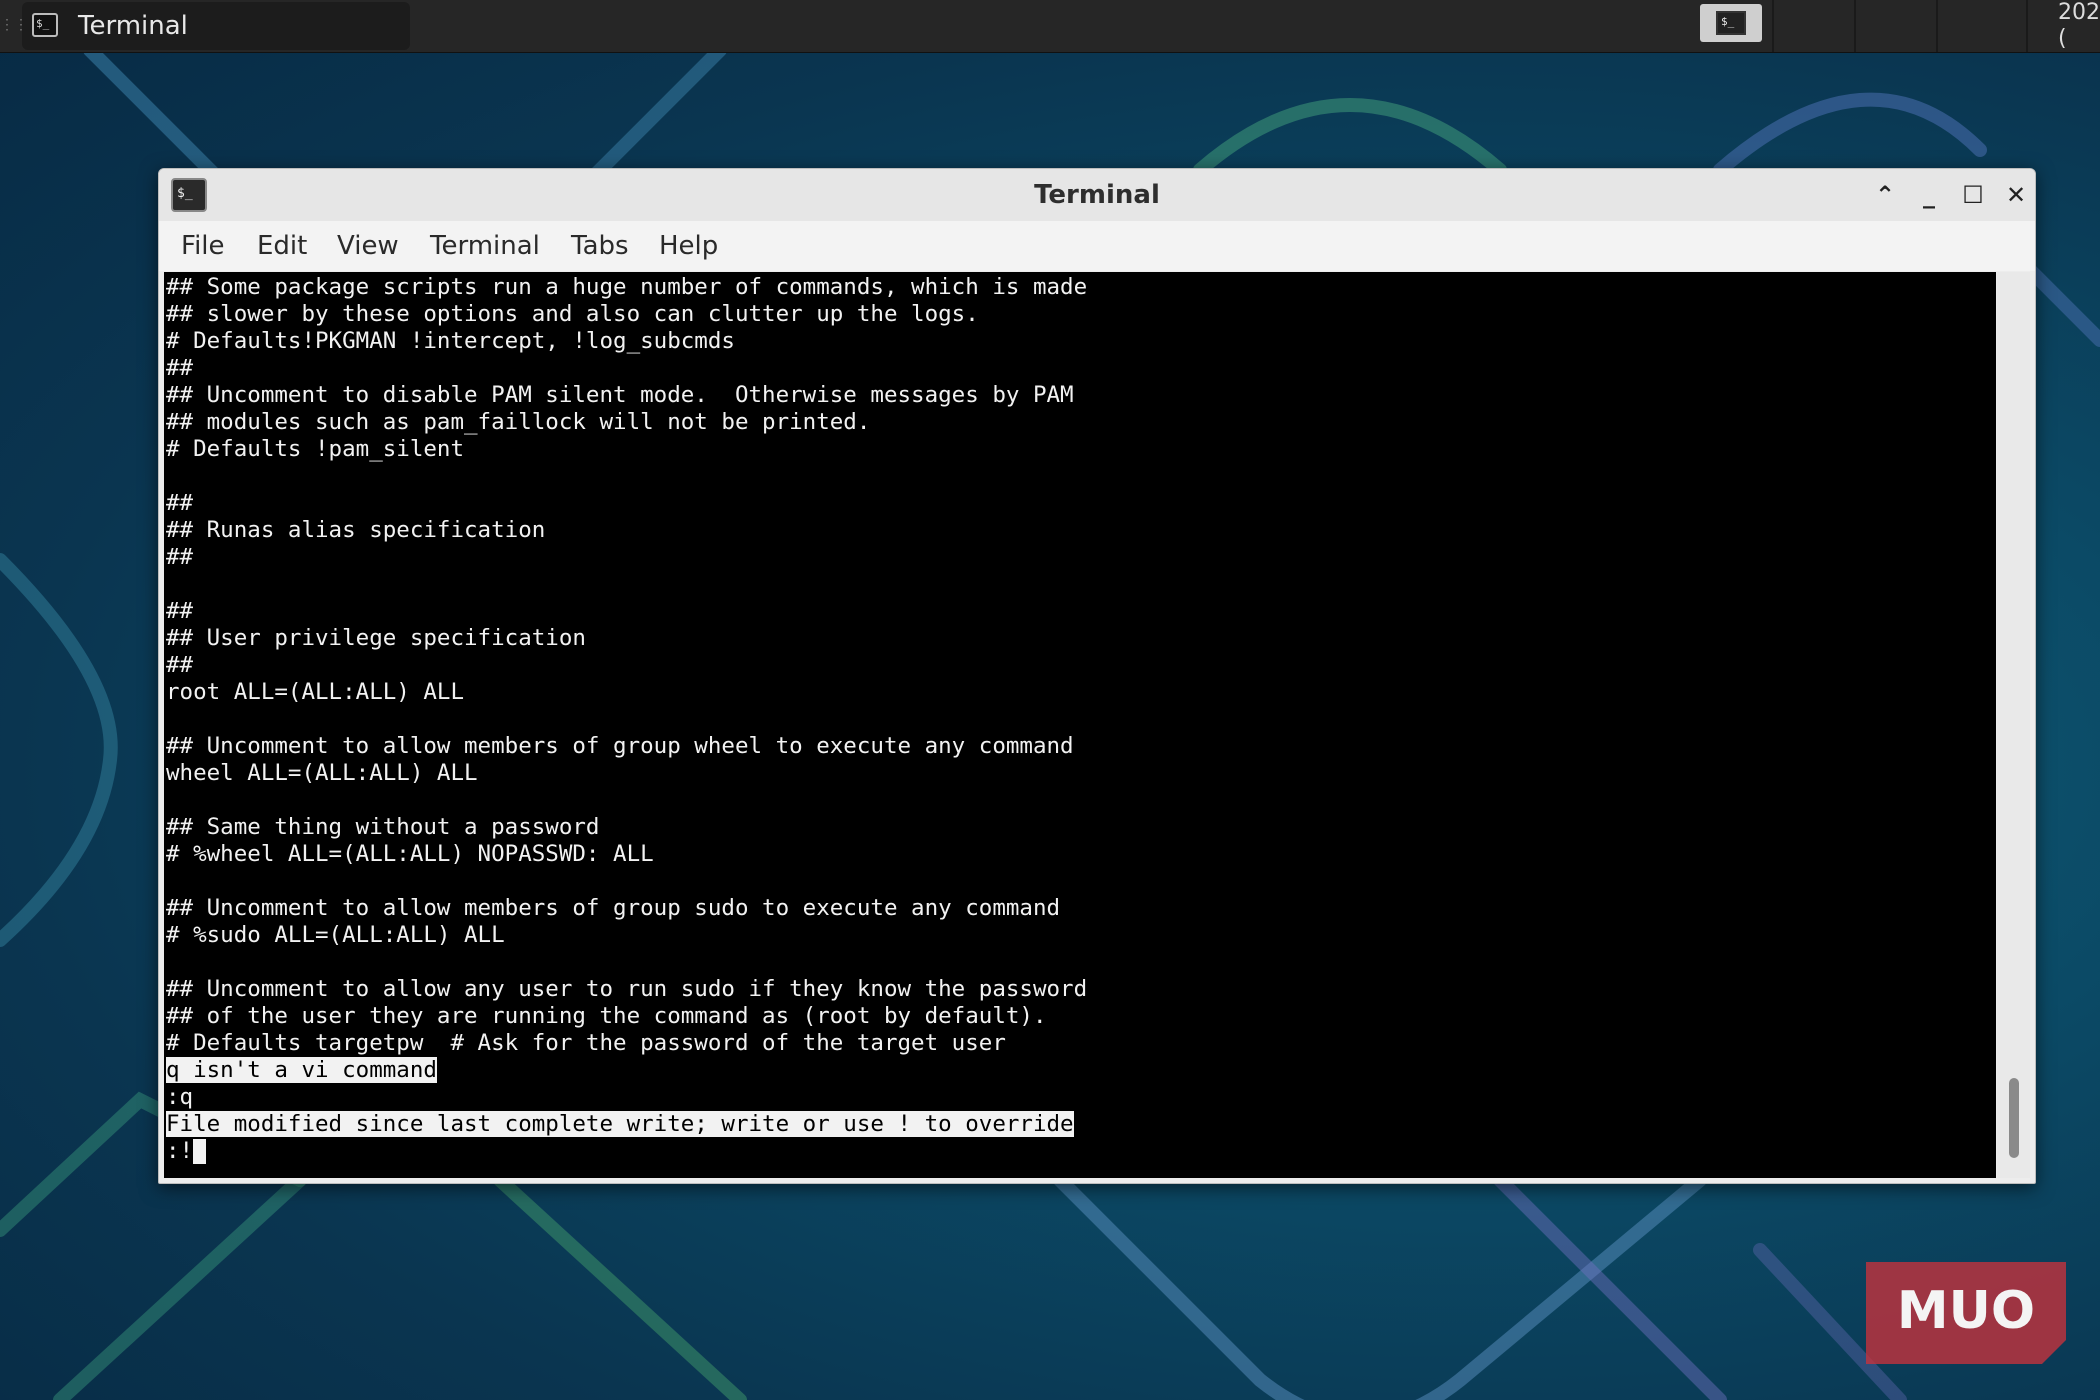 Image resolution: width=2100 pixels, height=1400 pixels. What do you see at coordinates (315, 449) in the screenshot?
I see `terminal-line: # Defaults !pam_silent` at bounding box center [315, 449].